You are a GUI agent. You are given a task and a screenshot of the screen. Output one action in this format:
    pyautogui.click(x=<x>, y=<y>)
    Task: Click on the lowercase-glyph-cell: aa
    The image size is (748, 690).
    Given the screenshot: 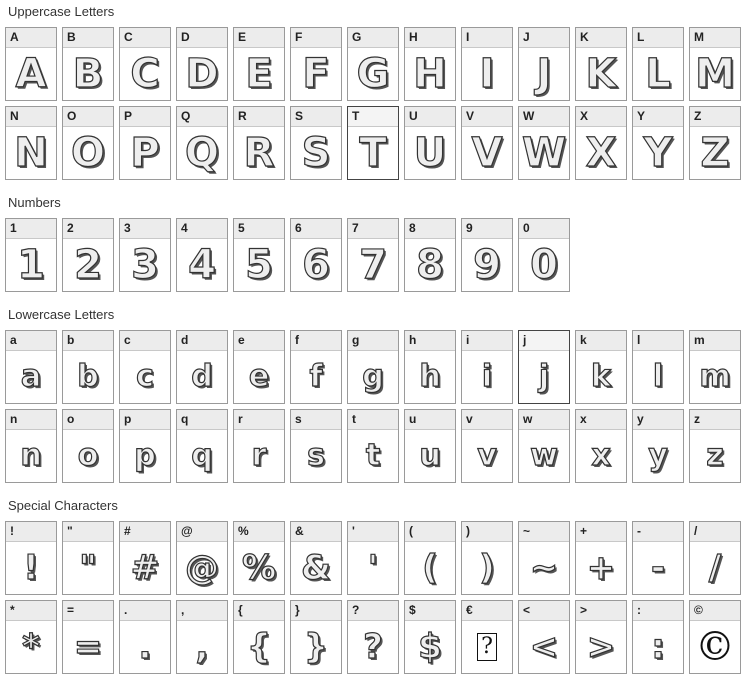 What is the action you would take?
    pyautogui.click(x=31, y=367)
    